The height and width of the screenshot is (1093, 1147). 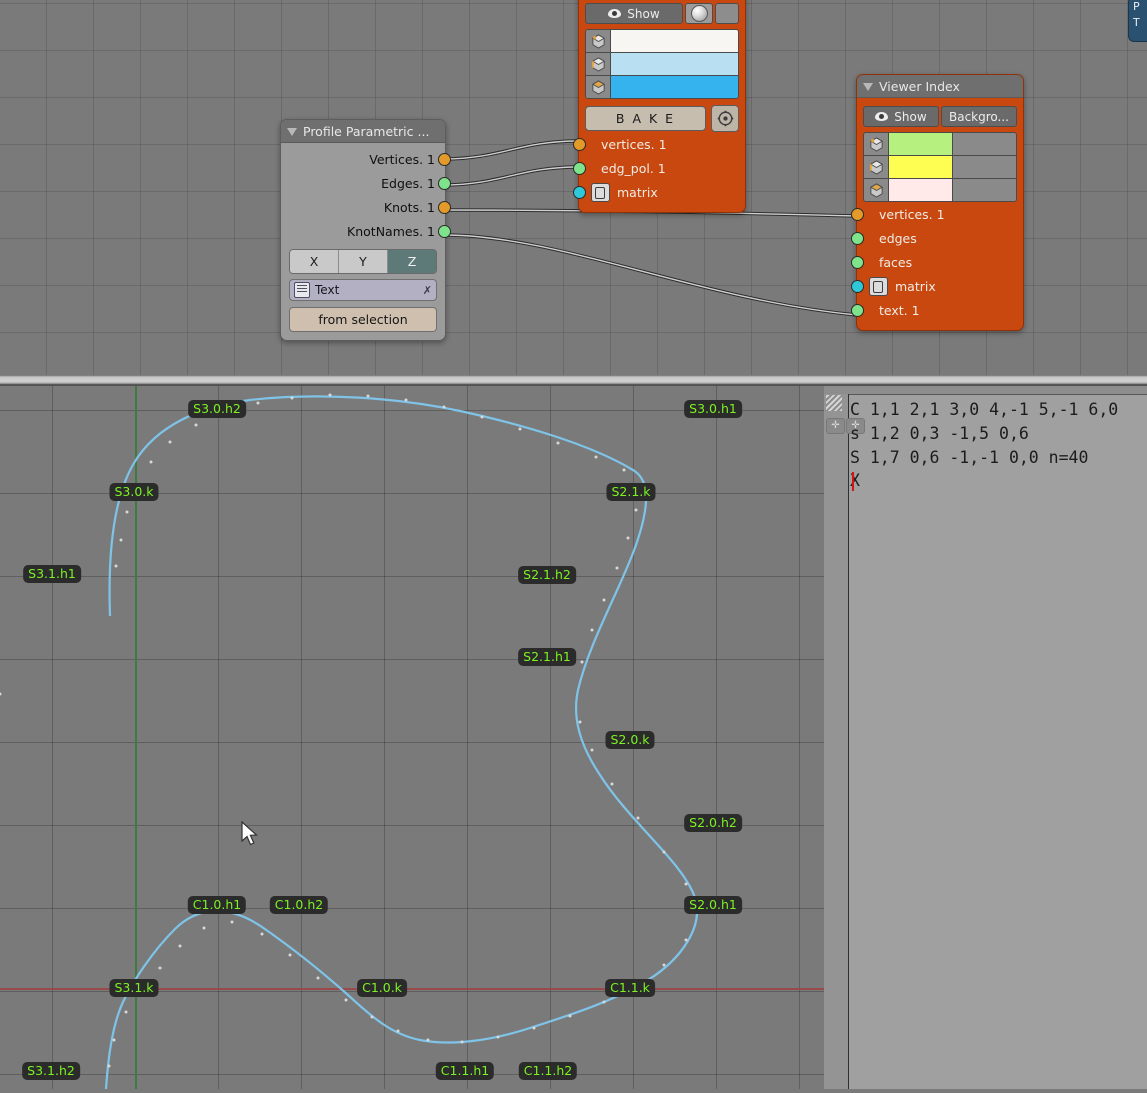 I want to click on show-row: Show, so click(x=662, y=13).